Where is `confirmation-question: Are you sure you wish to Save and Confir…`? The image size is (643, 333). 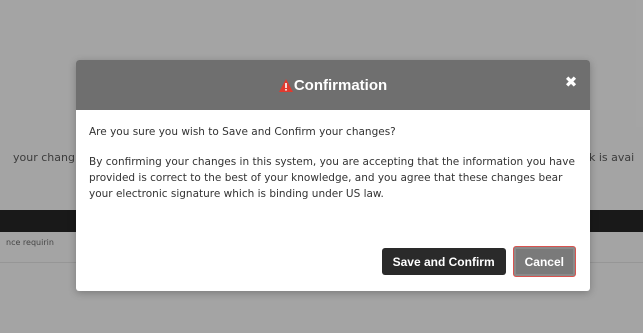 confirmation-question: Are you sure you wish to Save and Confir… is located at coordinates (242, 132).